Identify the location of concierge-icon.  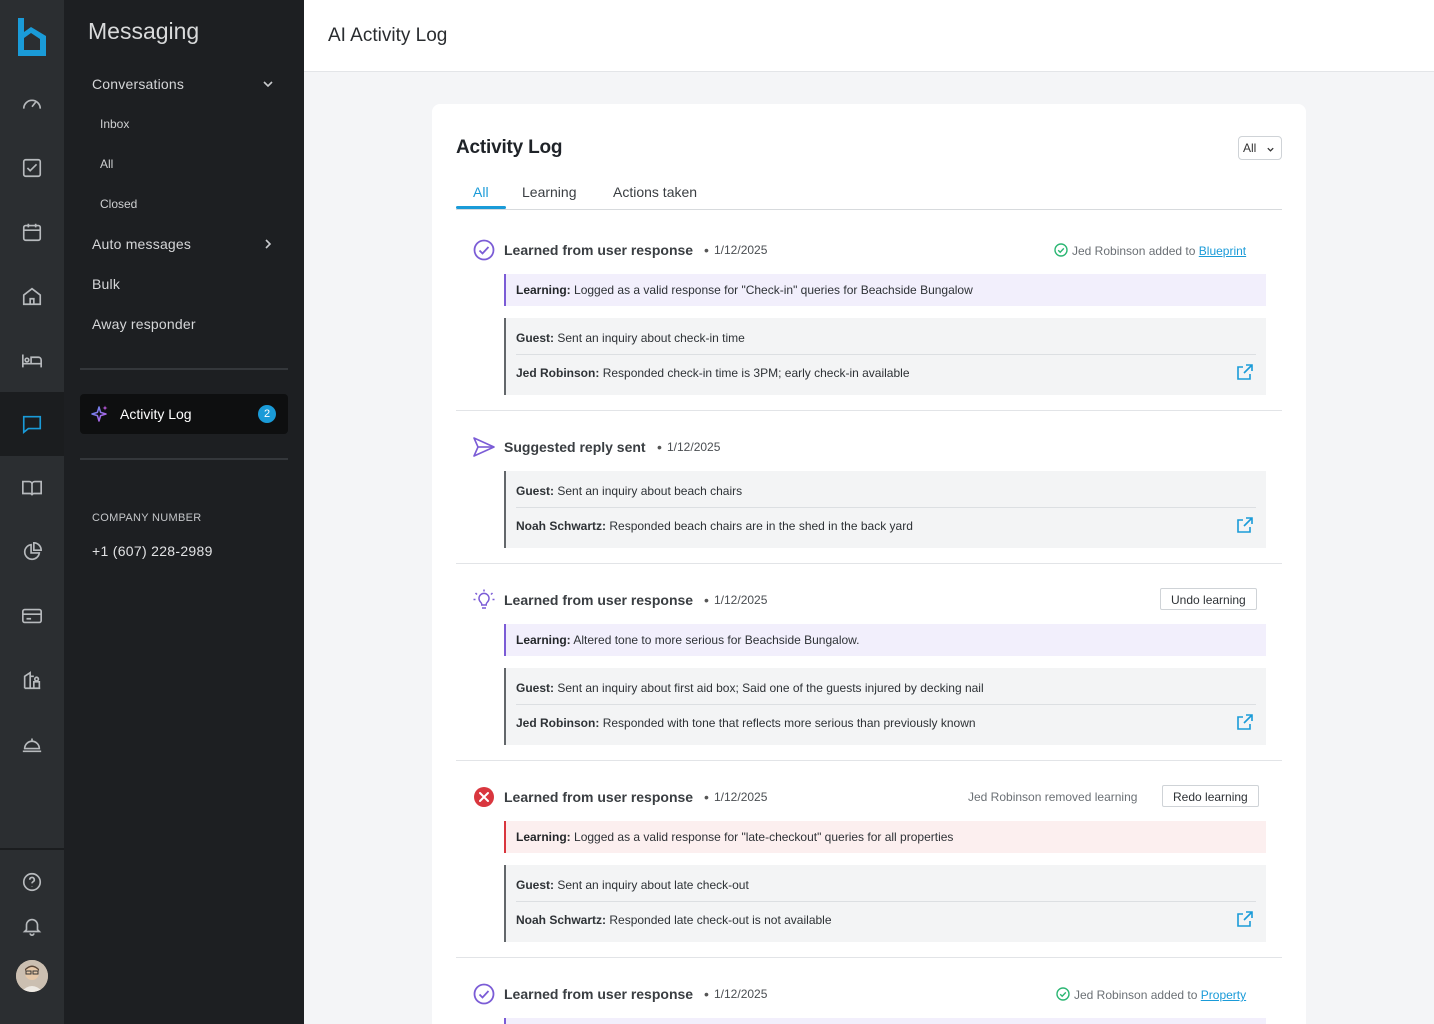
(32, 744).